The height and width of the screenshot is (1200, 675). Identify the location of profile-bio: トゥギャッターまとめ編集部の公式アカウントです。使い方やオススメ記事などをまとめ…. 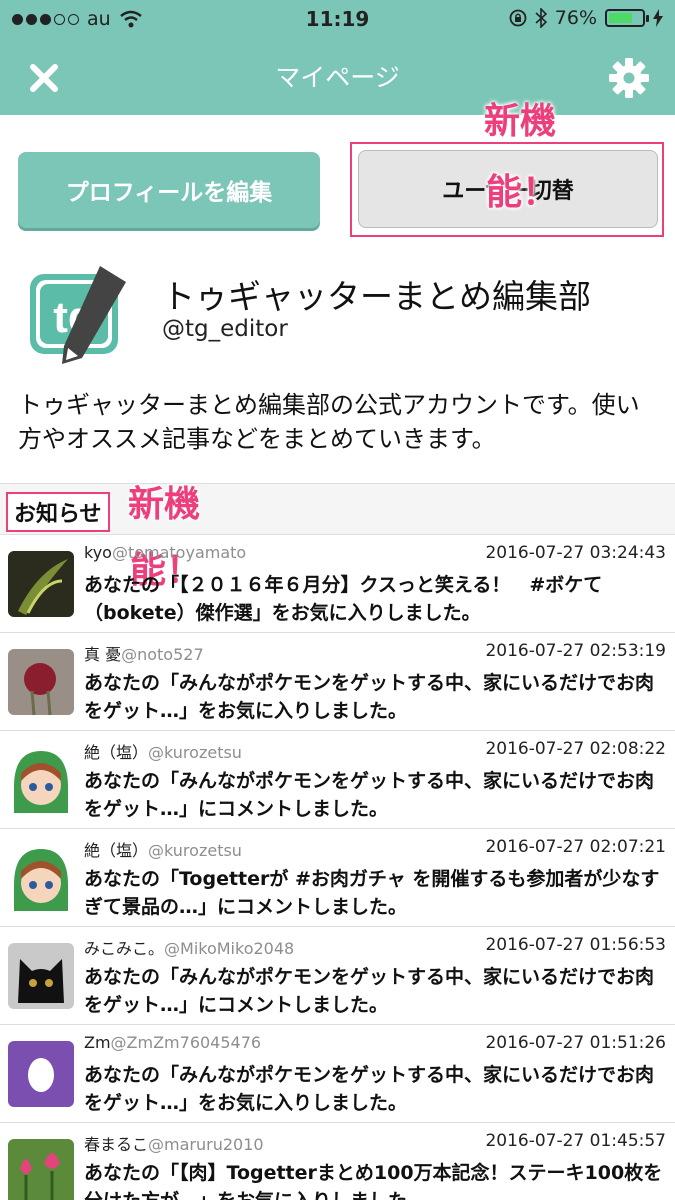
(329, 422).